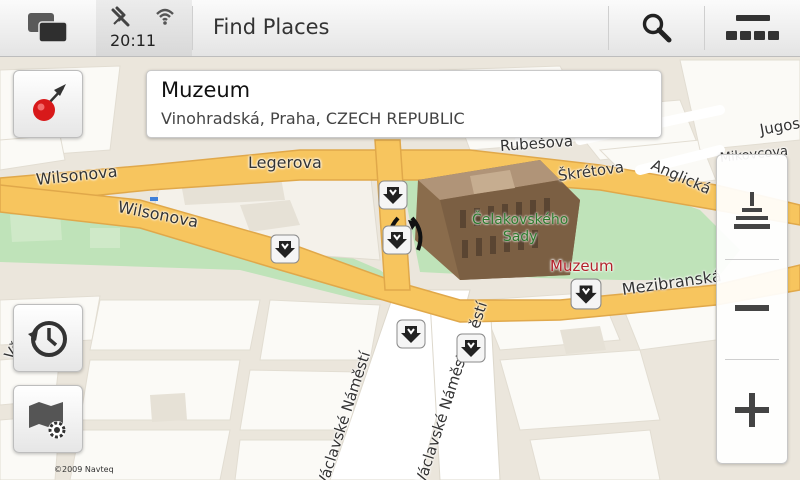 This screenshot has width=800, height=480. I want to click on status-time: 20:11, so click(133, 40).